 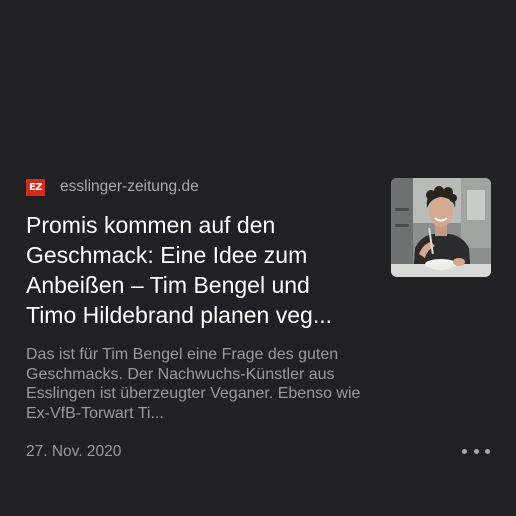 What do you see at coordinates (35, 187) in the screenshot?
I see `source-logo: EZ` at bounding box center [35, 187].